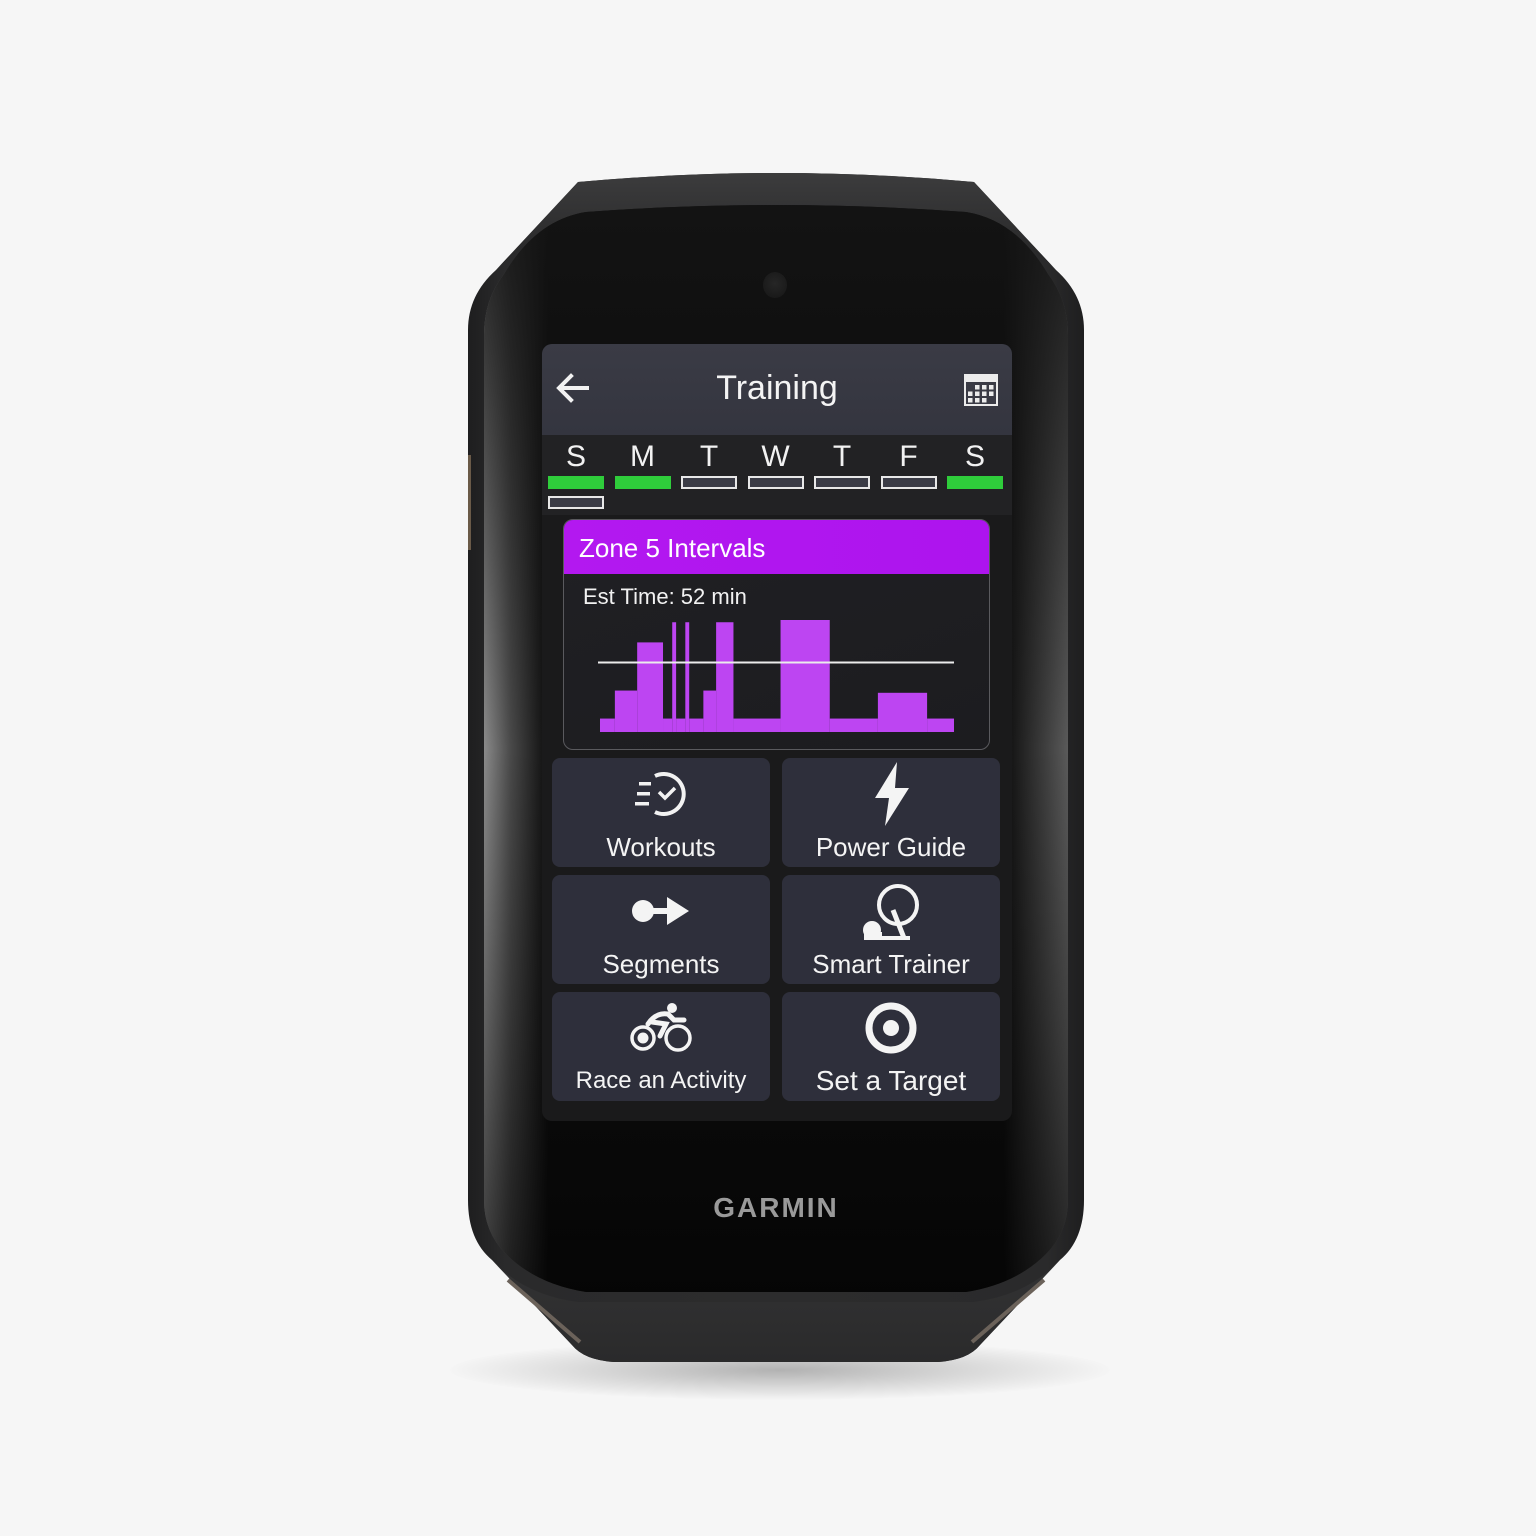 The image size is (1536, 1536). I want to click on tile-label: Smart Trainer, so click(891, 964).